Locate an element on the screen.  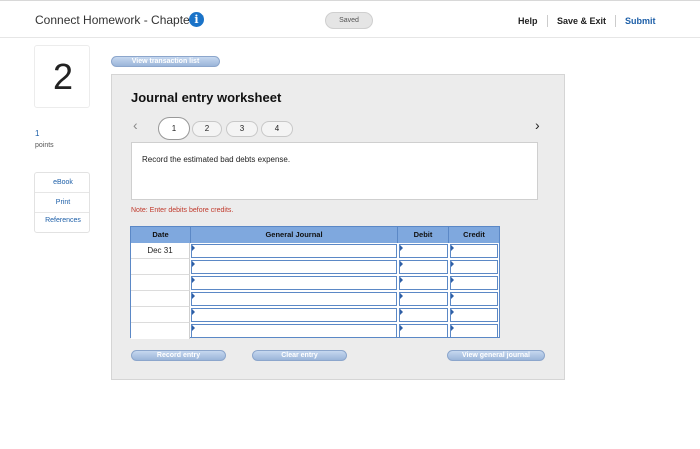
view-transaction-list-button: View transaction list is located at coordinates (165, 61).